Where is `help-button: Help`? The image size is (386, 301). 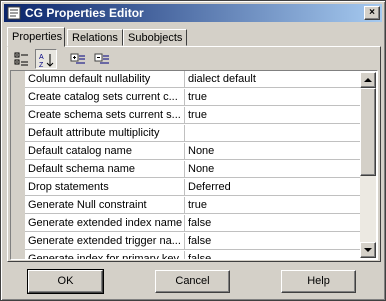
help-button: Help is located at coordinates (318, 281).